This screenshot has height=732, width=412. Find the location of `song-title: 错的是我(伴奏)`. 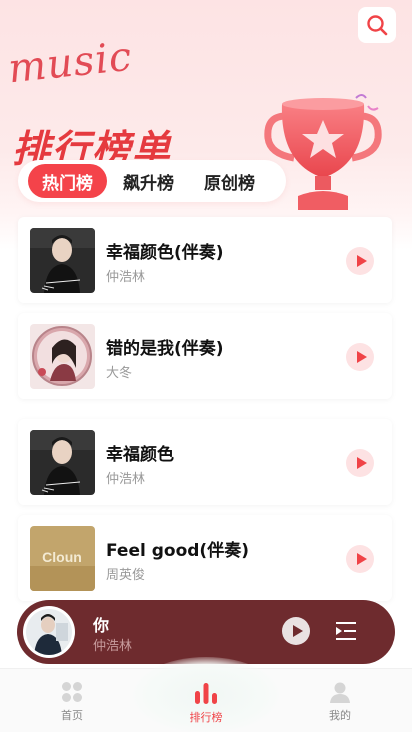

song-title: 错的是我(伴奏) is located at coordinates (165, 349).